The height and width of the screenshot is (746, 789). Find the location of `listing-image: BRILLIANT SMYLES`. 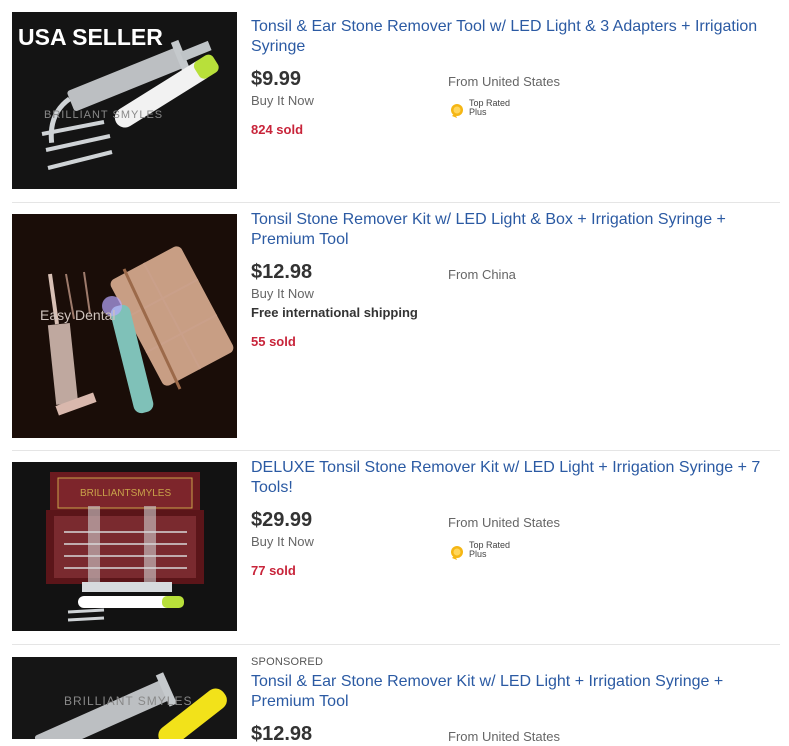

listing-image: BRILLIANT SMYLES is located at coordinates (124, 698).